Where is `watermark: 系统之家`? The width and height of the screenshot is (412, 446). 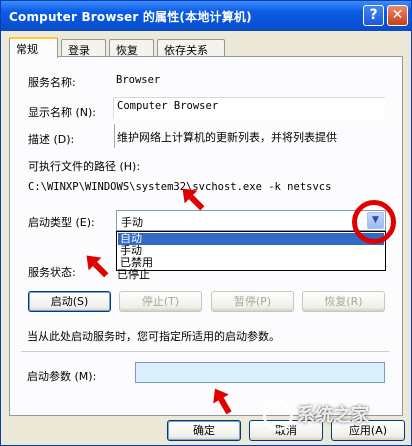 watermark: 系统之家 is located at coordinates (337, 423).